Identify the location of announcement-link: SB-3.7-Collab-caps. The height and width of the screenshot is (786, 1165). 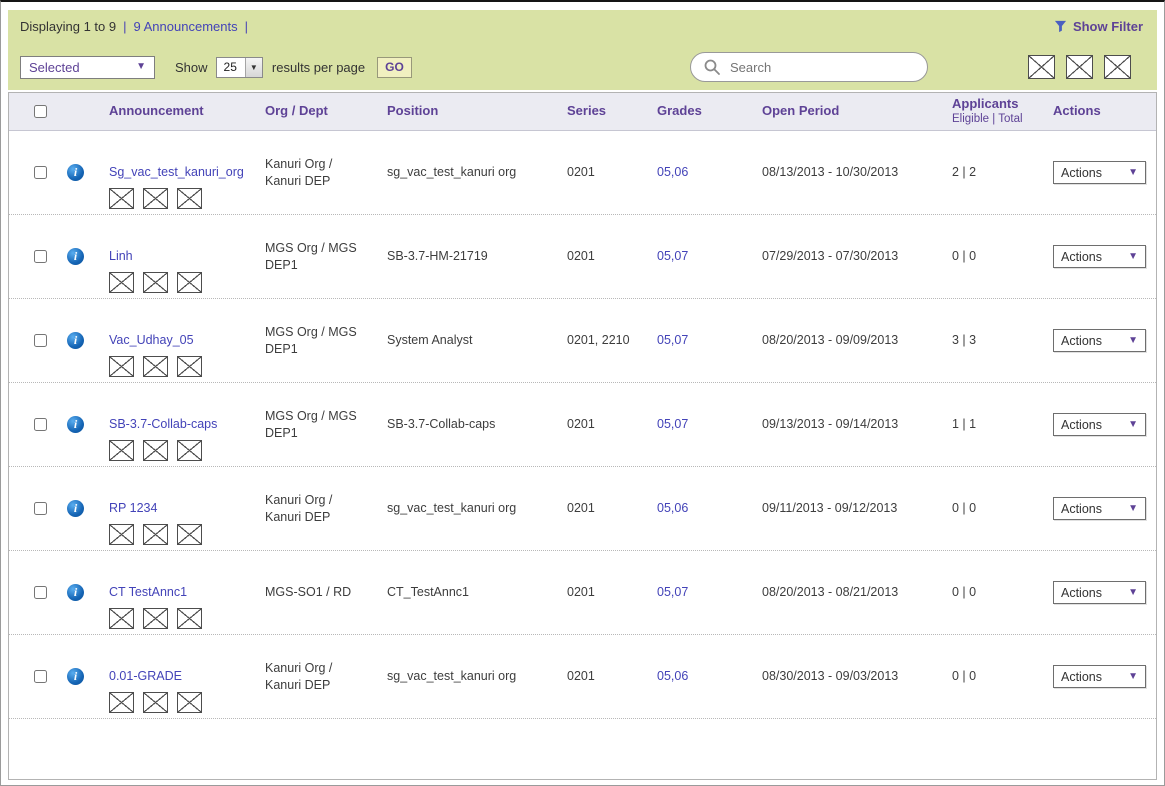
(180, 424).